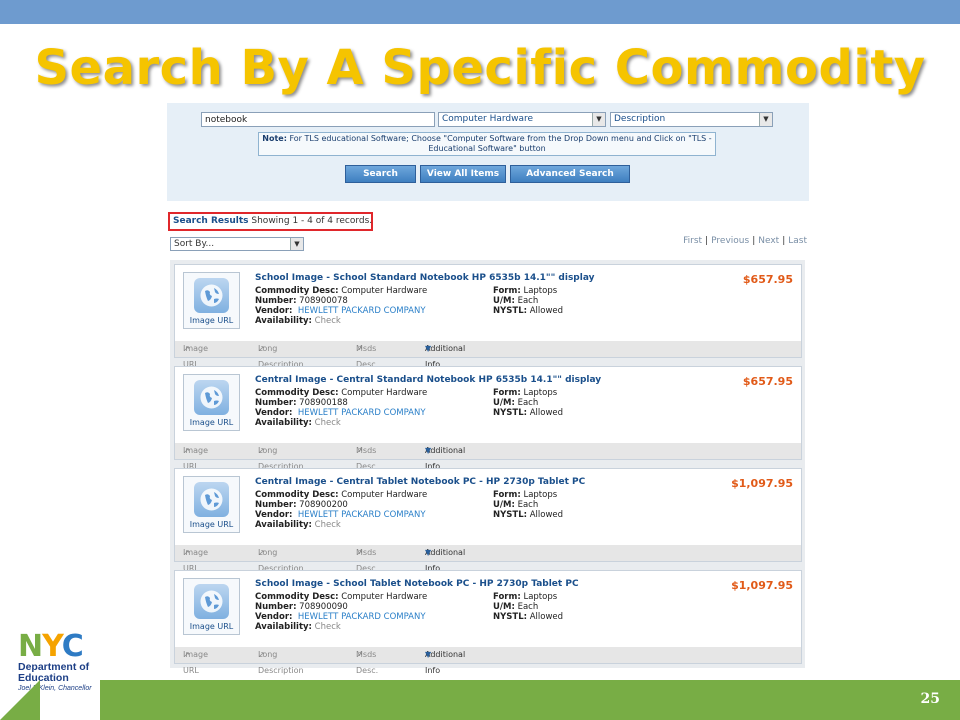 The image size is (960, 720). What do you see at coordinates (570, 174) in the screenshot?
I see `advanced-search-button: Advanced Search` at bounding box center [570, 174].